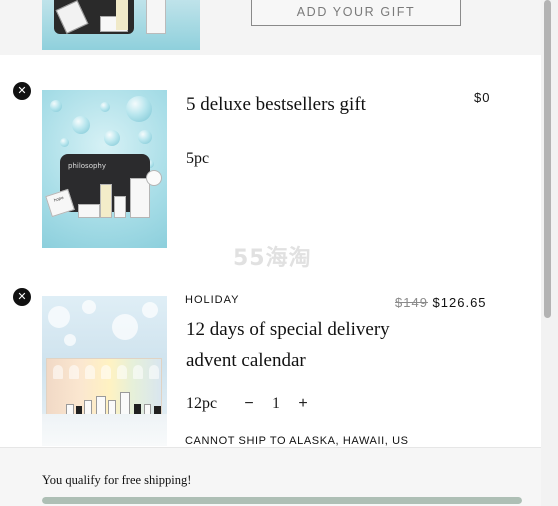 The width and height of the screenshot is (558, 506). What do you see at coordinates (547, 159) in the screenshot?
I see `scrollbar-thumb` at bounding box center [547, 159].